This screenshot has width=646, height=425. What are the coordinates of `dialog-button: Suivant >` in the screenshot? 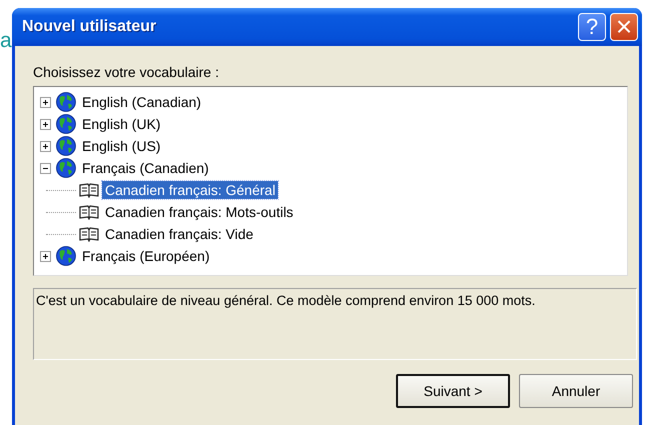 It's located at (453, 391).